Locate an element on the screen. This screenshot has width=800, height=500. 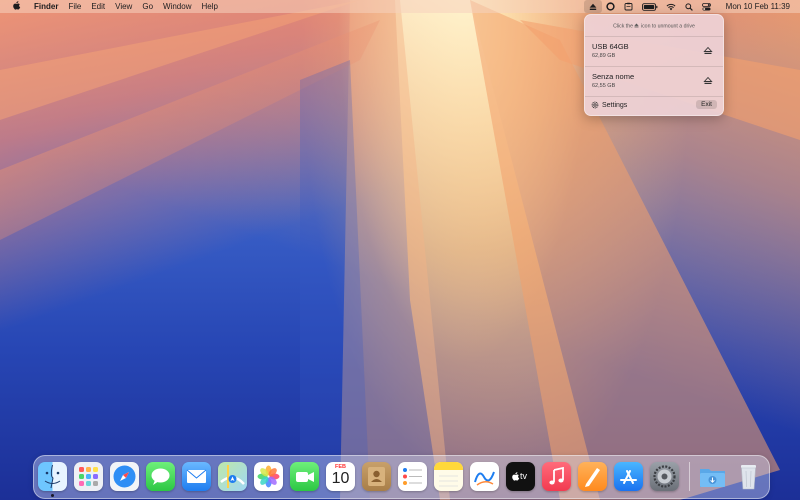
running-indicator is located at coordinates (52, 495).